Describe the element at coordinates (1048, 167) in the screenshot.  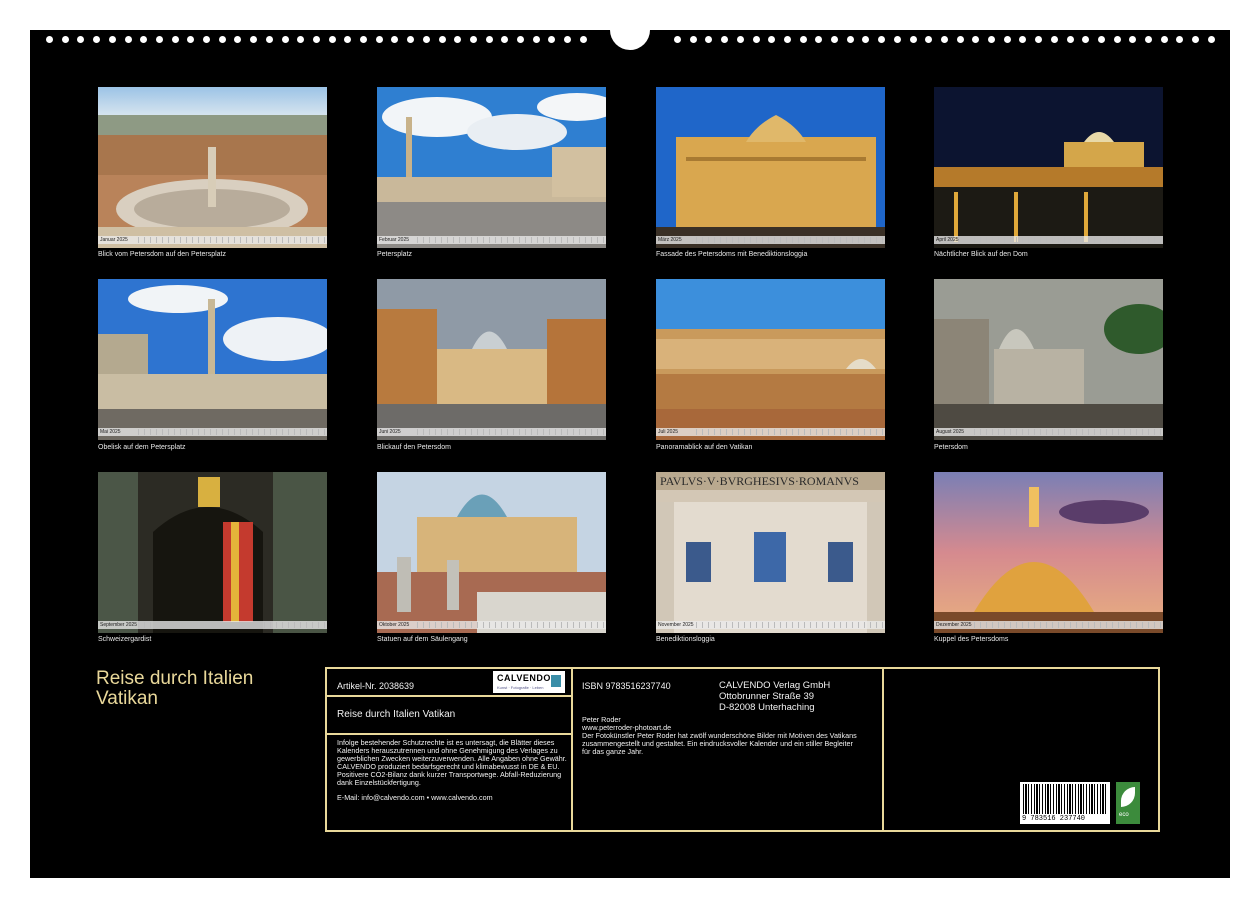
I see `photo-thumbnail: April 2025` at that location.